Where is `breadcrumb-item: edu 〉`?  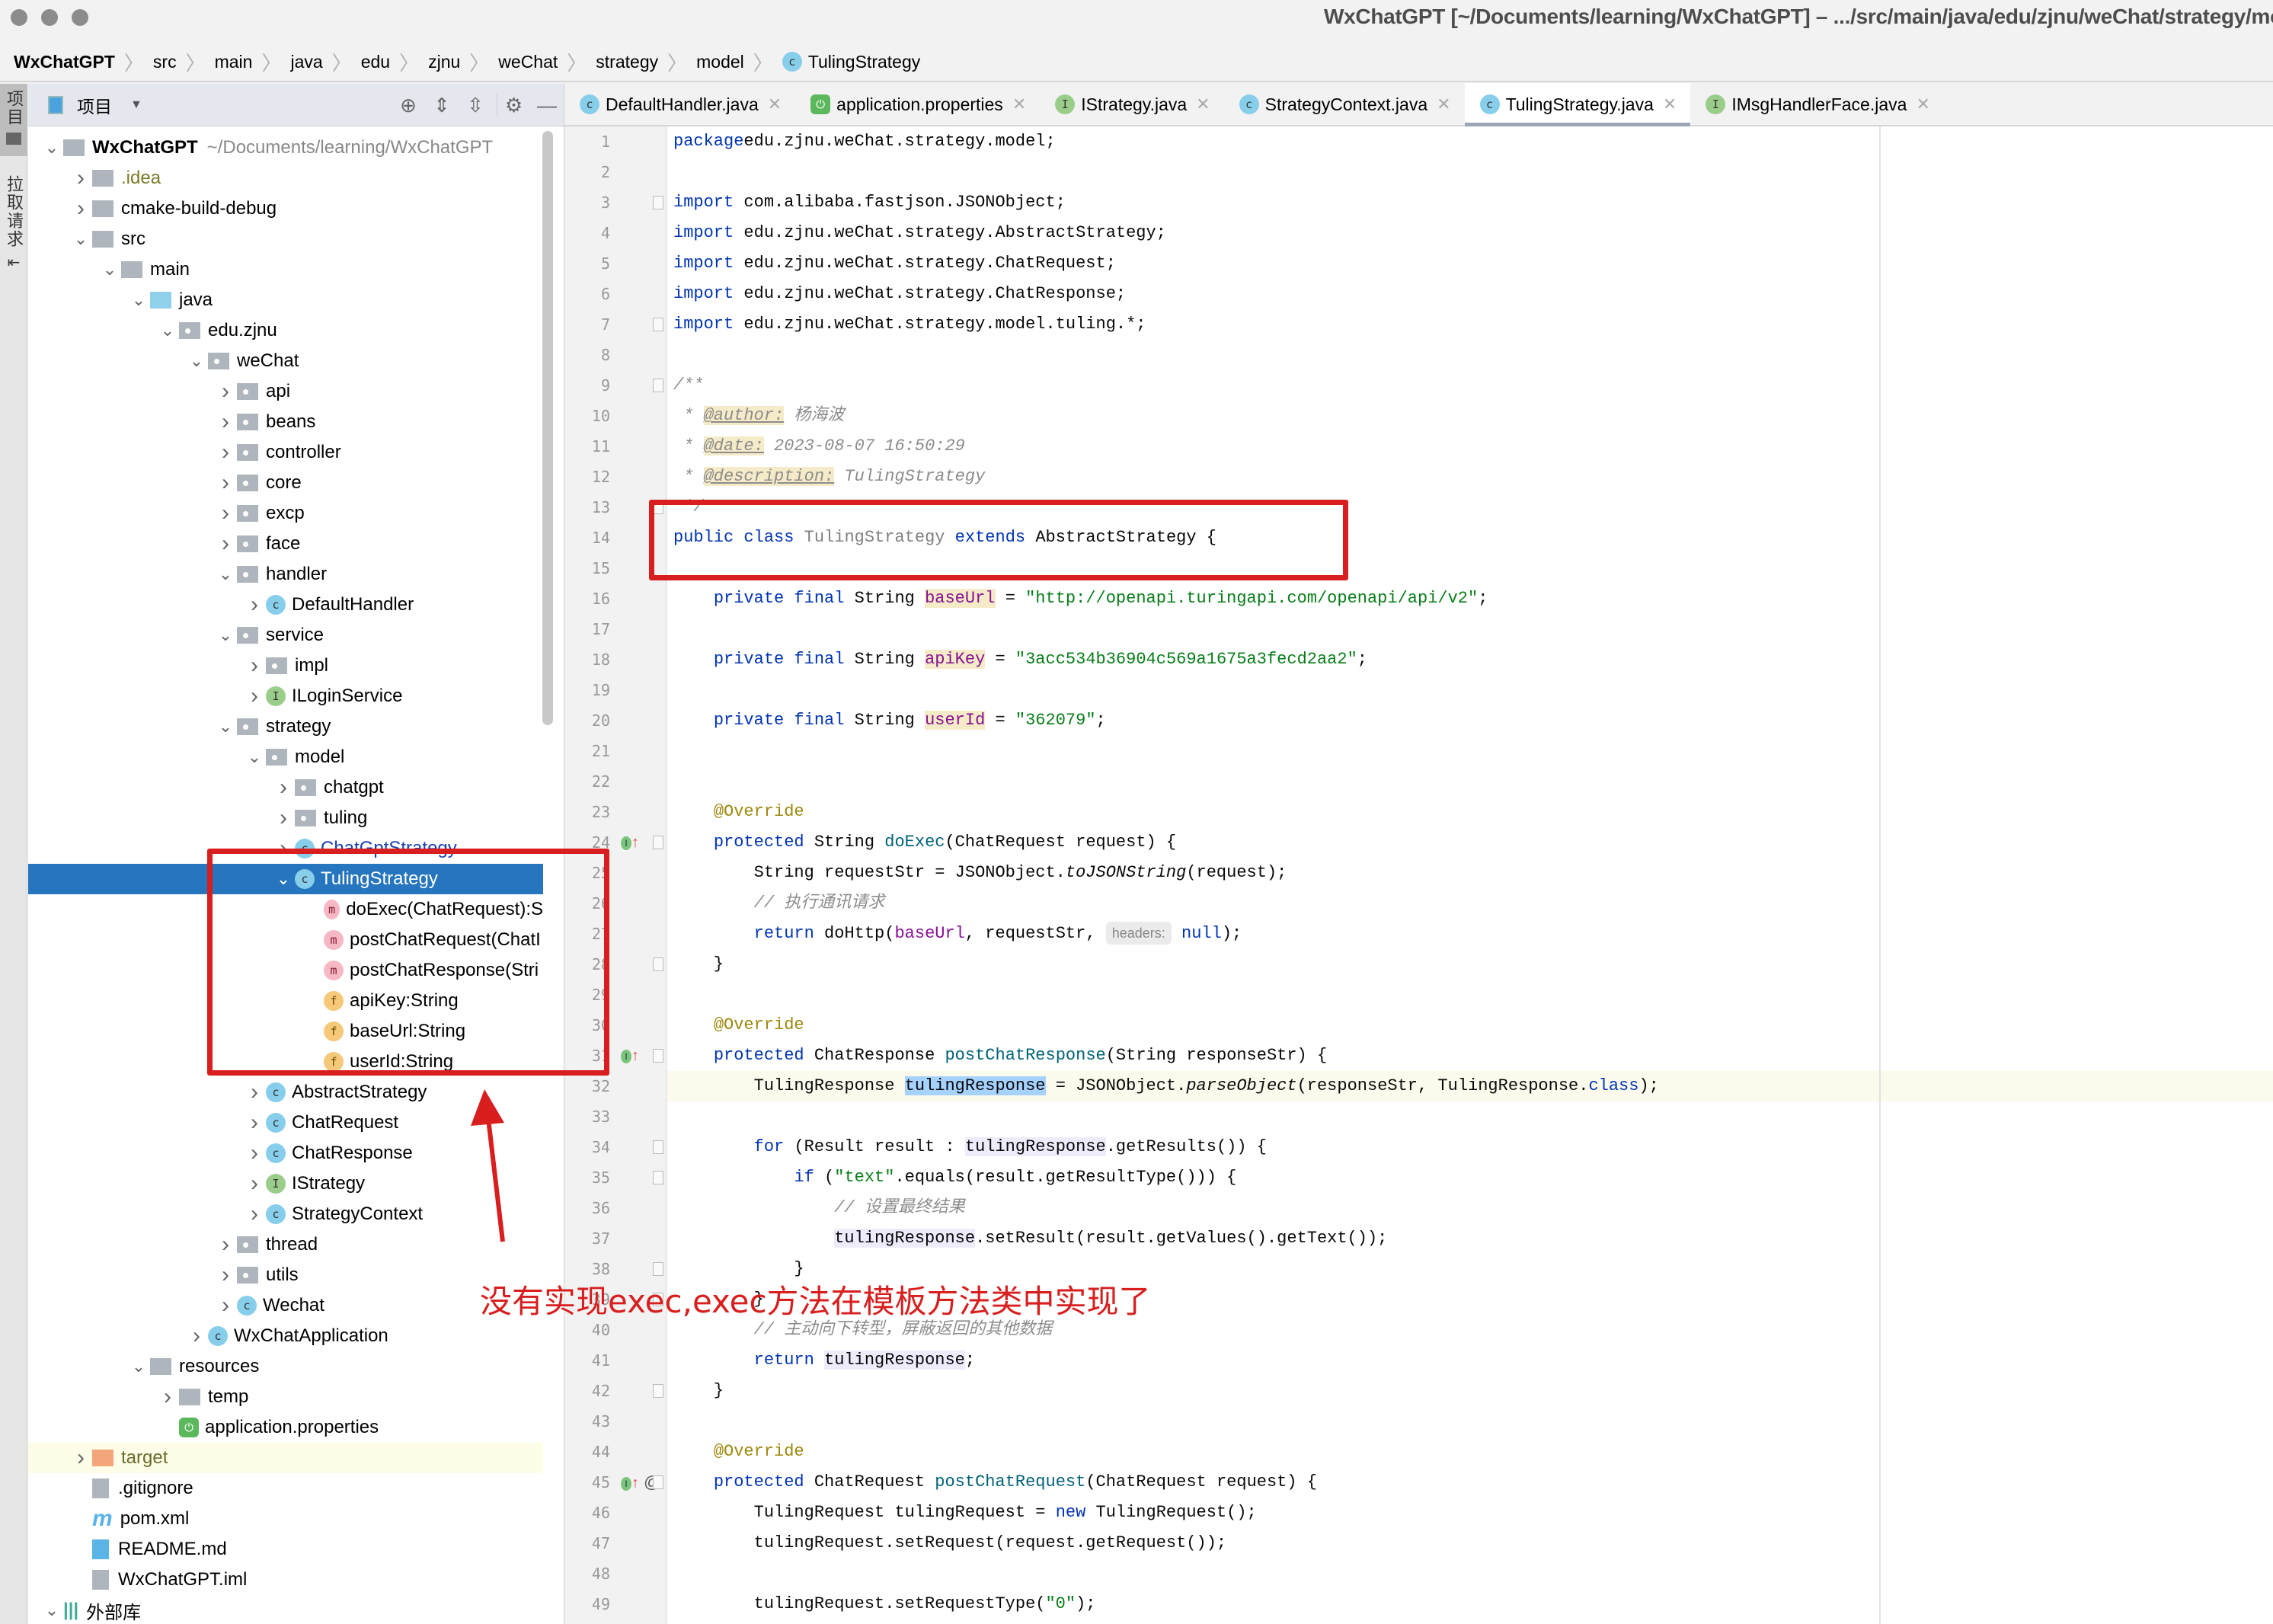 breadcrumb-item: edu 〉 is located at coordinates (394, 62).